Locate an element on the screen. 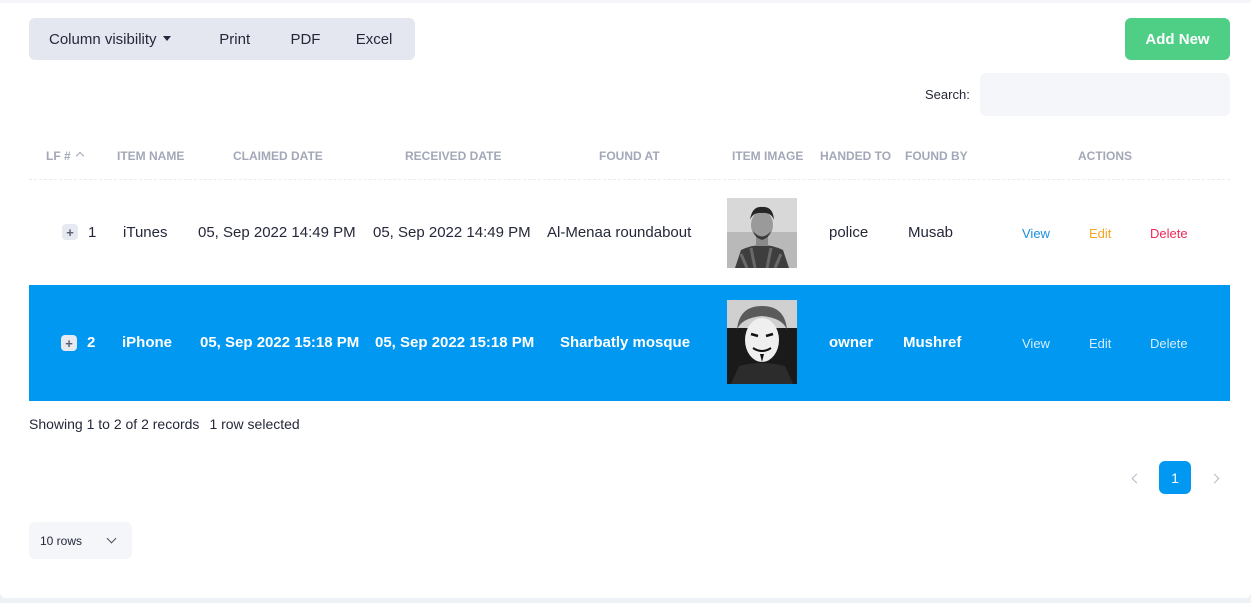  sort-ascending-icon is located at coordinates (79, 156).